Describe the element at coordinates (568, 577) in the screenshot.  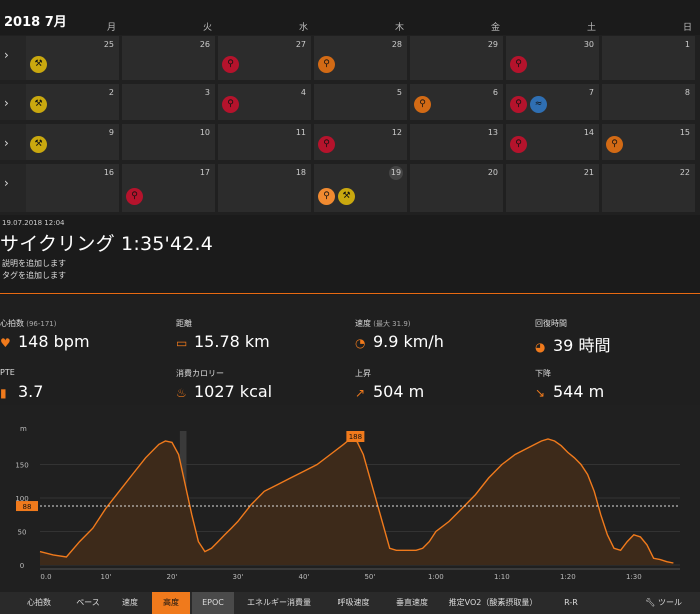
I see `x-tick-label: 1:20` at that location.